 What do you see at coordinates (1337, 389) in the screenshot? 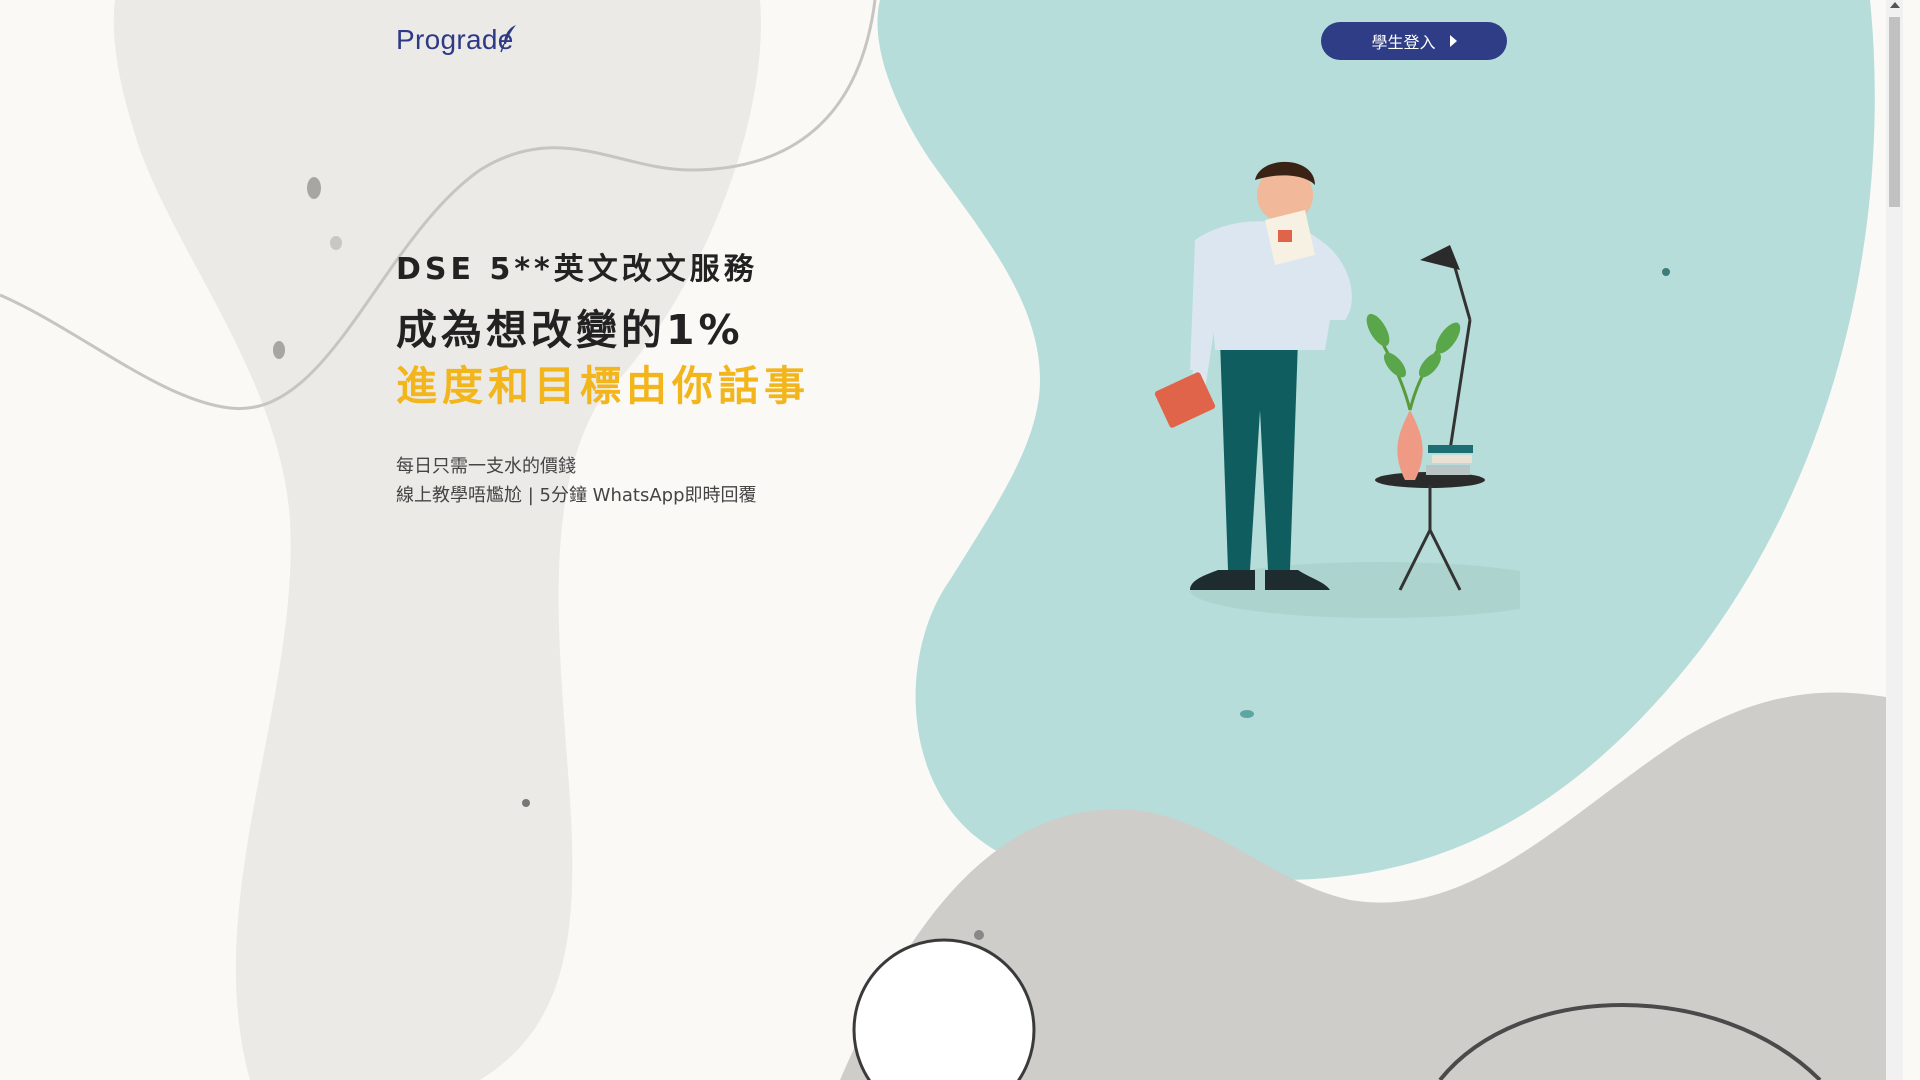
I see `student-reading-illustration` at bounding box center [1337, 389].